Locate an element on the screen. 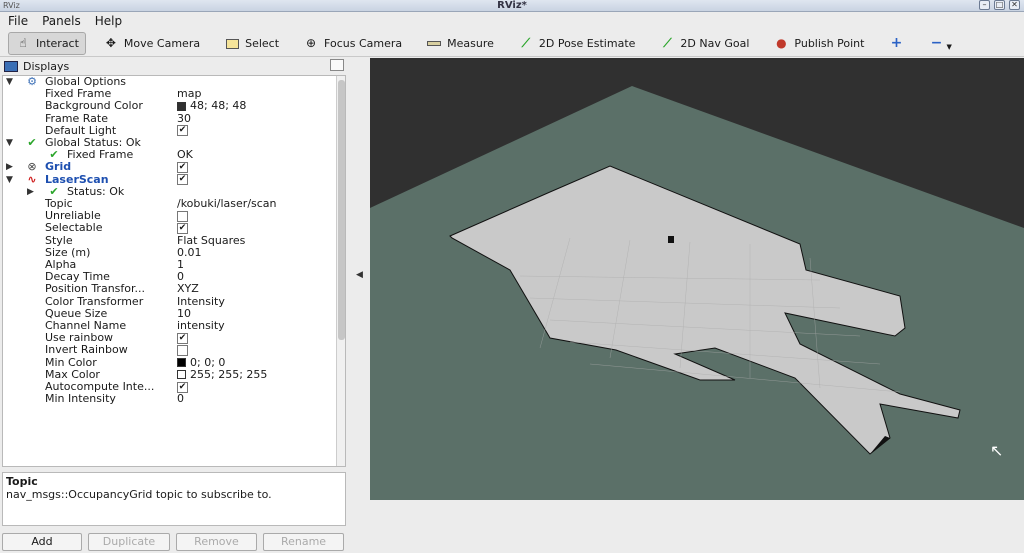  move-camera-tool: ✥ Move Camera is located at coordinates (151, 43).